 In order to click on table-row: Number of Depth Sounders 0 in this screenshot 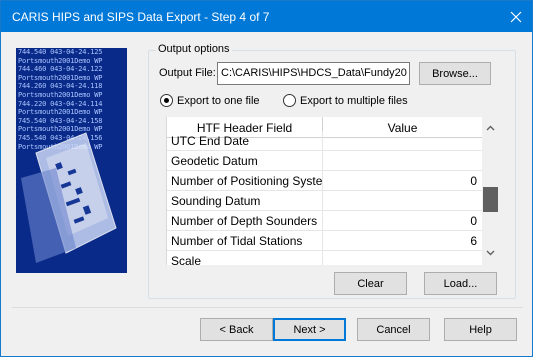, I will do `click(324, 221)`.